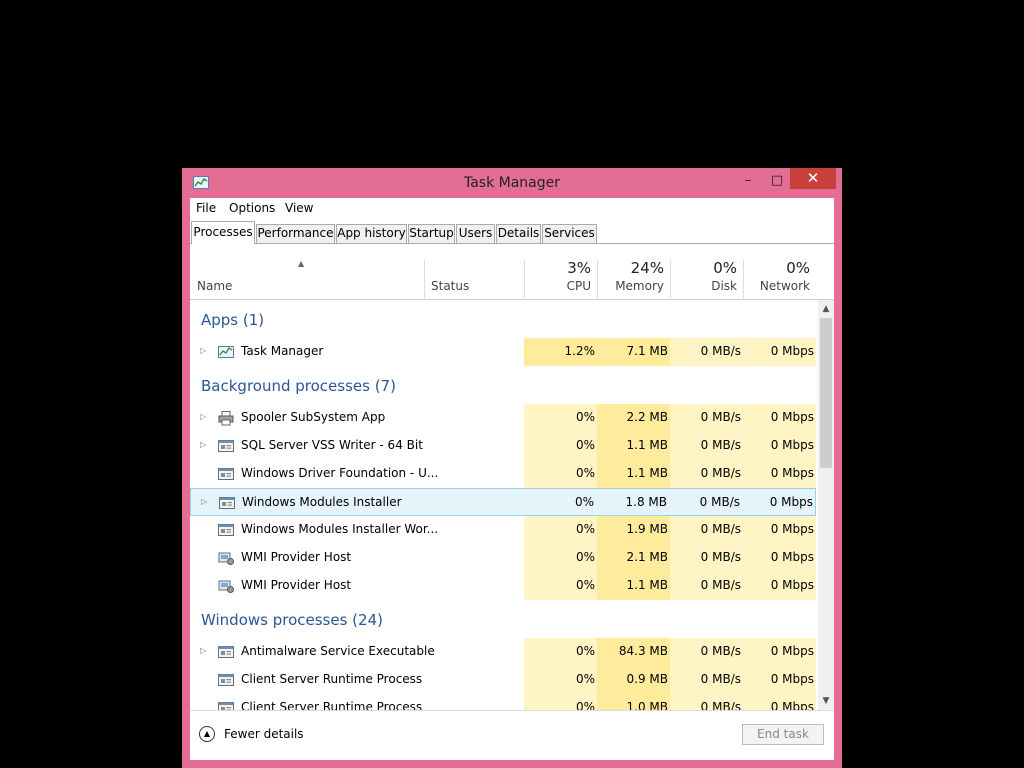 The image size is (1024, 768). Describe the element at coordinates (647, 705) in the screenshot. I see `process-memory-value: 1.0 MB` at that location.